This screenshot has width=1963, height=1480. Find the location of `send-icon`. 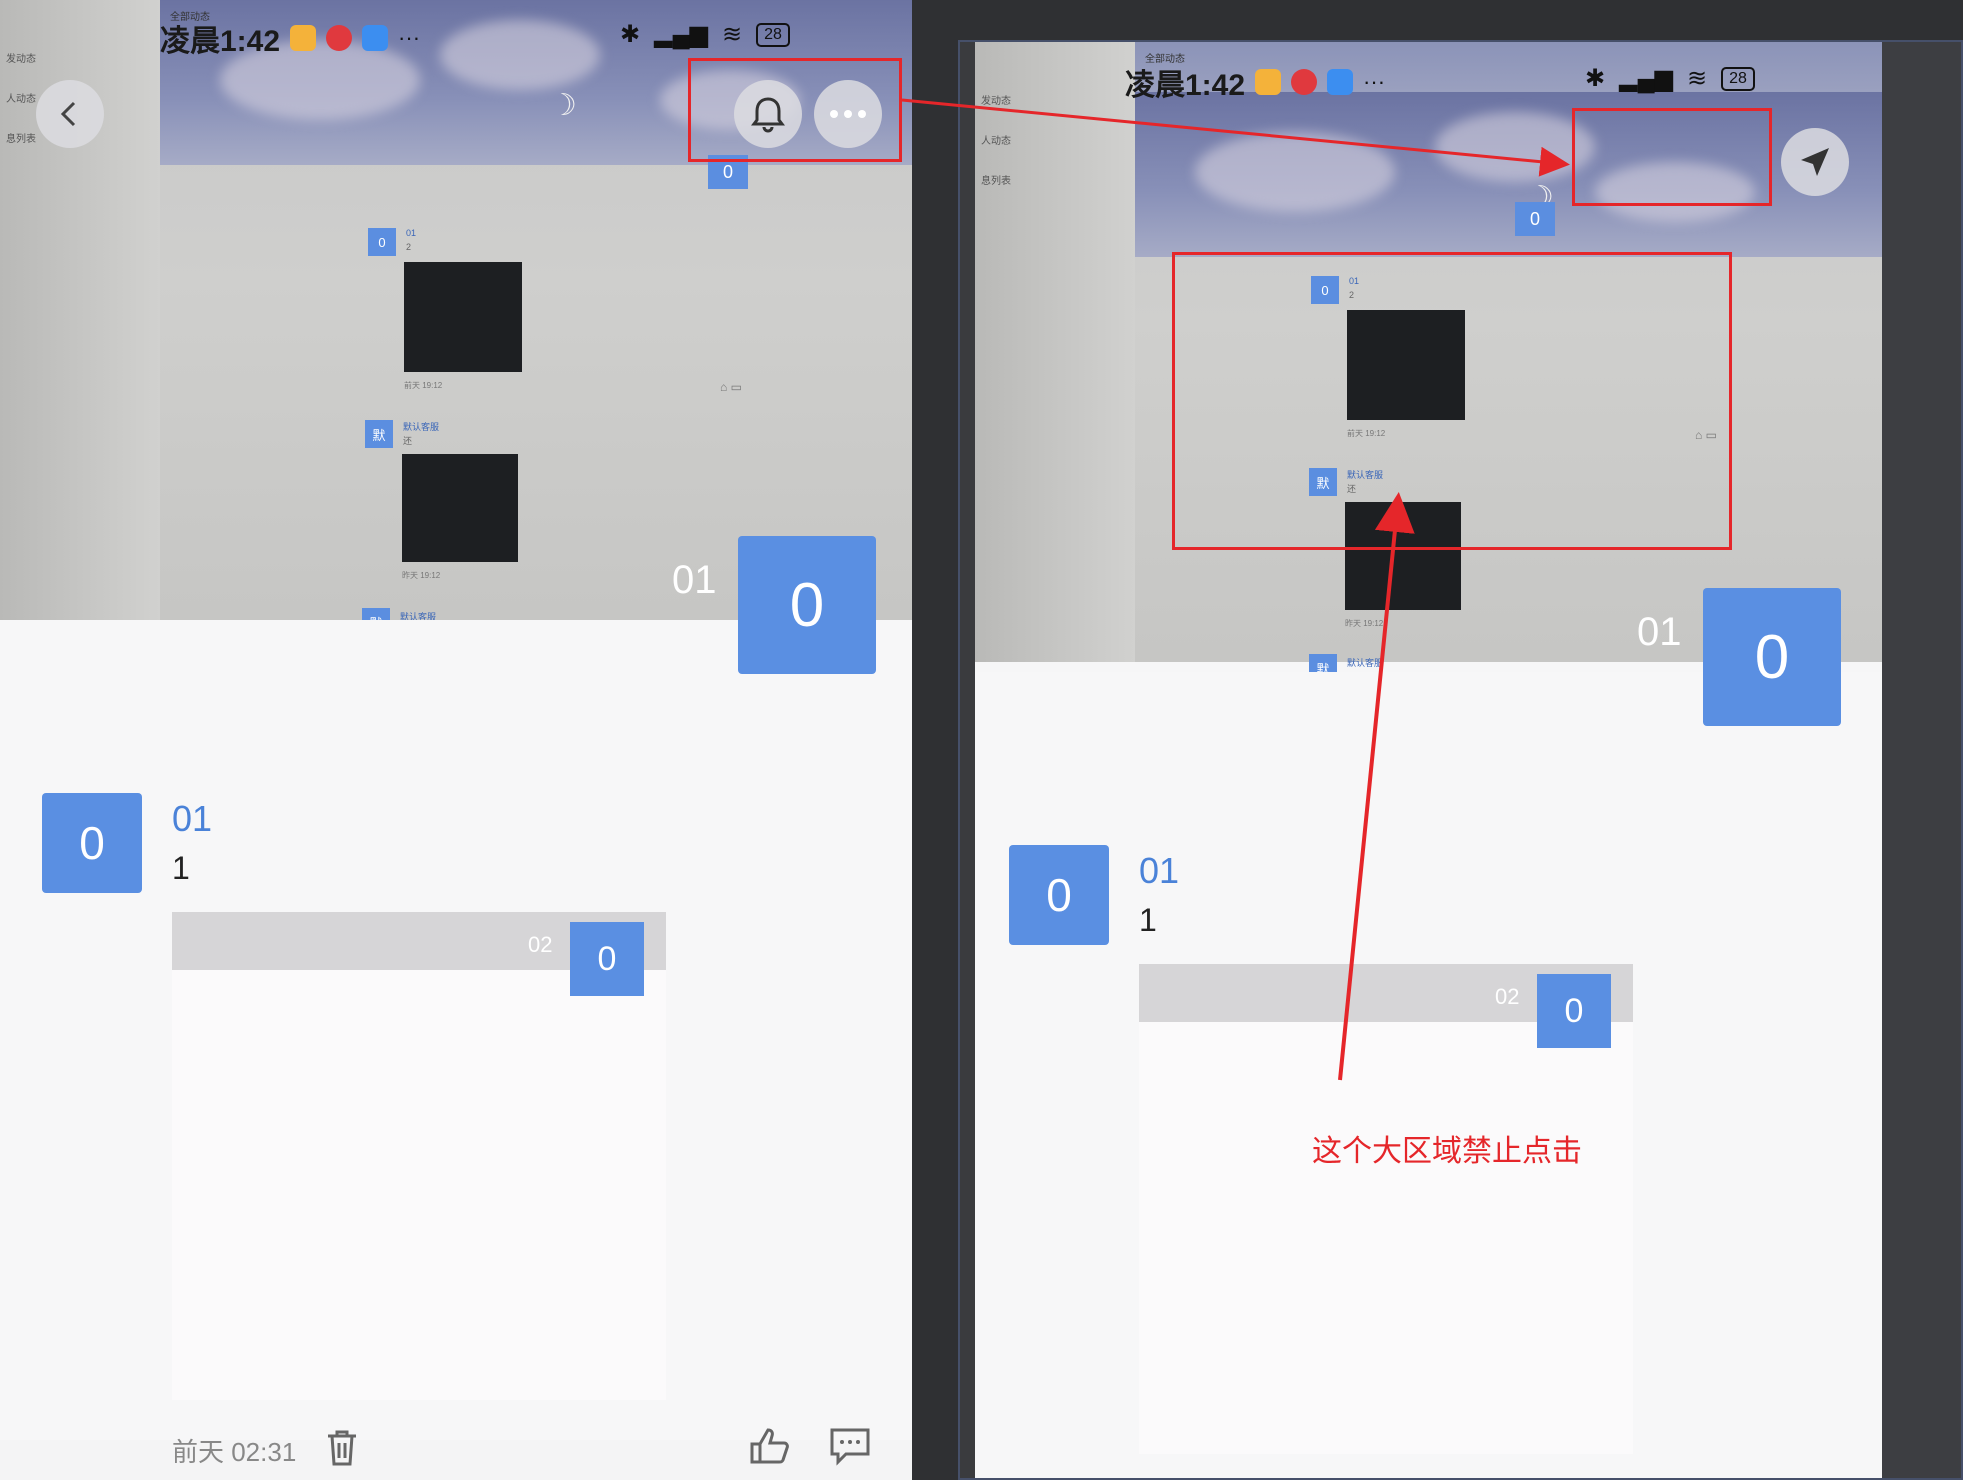

send-icon is located at coordinates (1815, 162).